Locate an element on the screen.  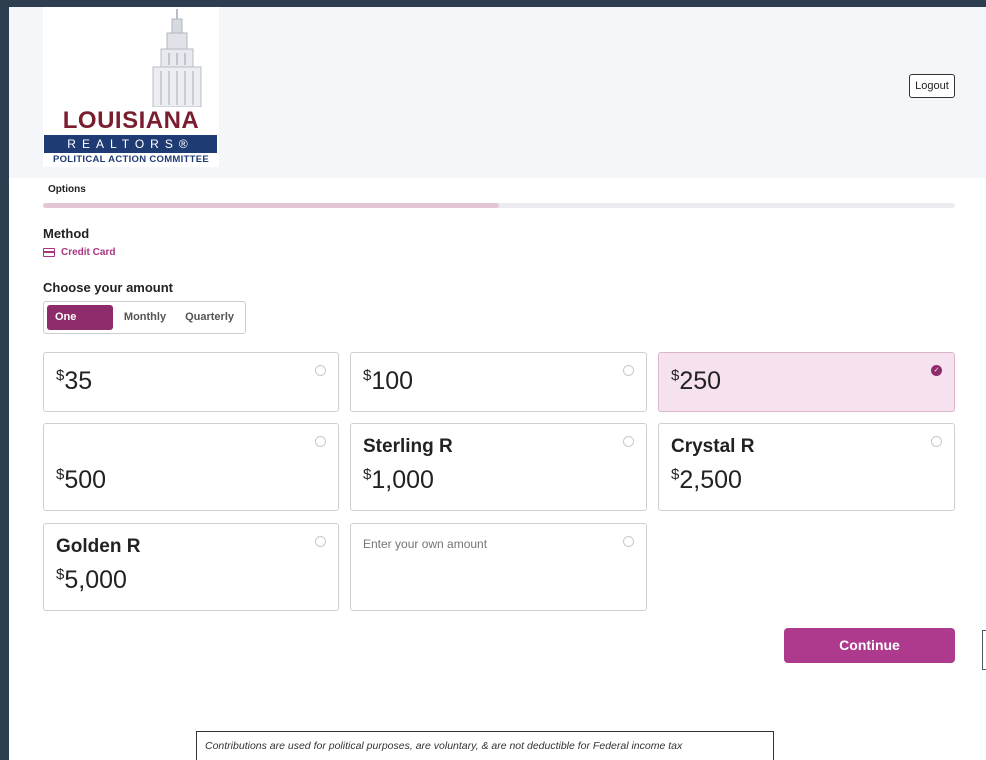
amount-value: $100 is located at coordinates (388, 381).